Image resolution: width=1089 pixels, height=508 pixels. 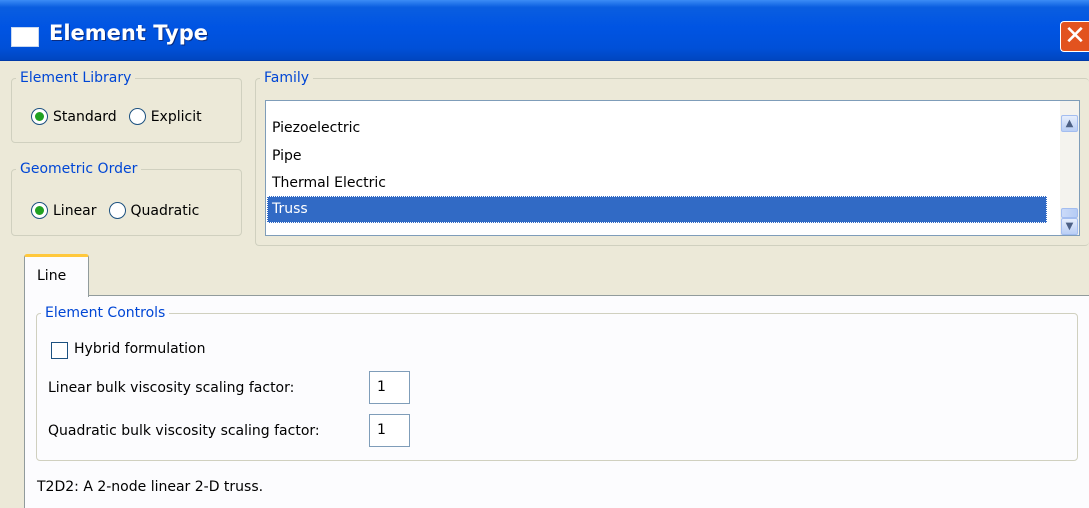 I want to click on scroll-down-icon: ▼, so click(x=1069, y=226).